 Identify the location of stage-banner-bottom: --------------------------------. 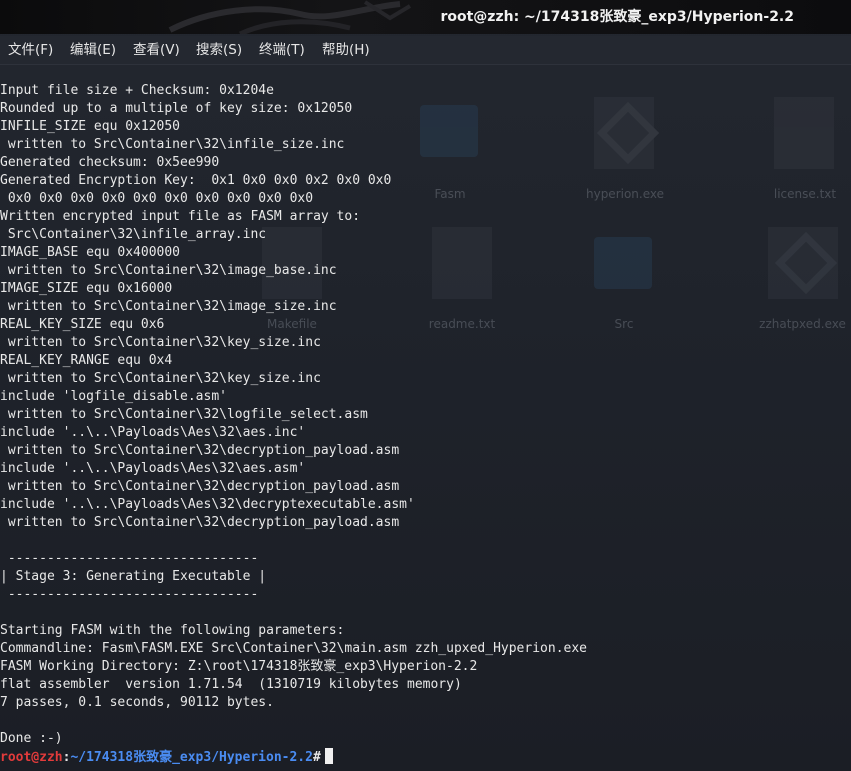
(129, 594).